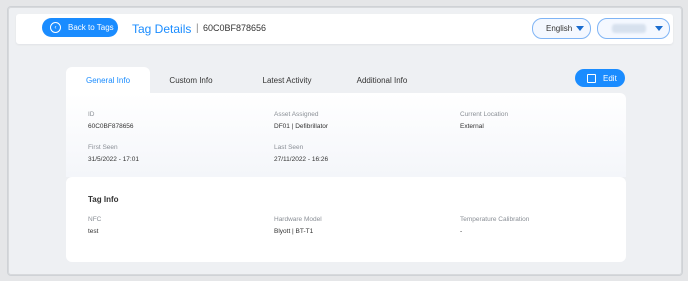  What do you see at coordinates (95, 219) in the screenshot?
I see `nfc-label: NFC` at bounding box center [95, 219].